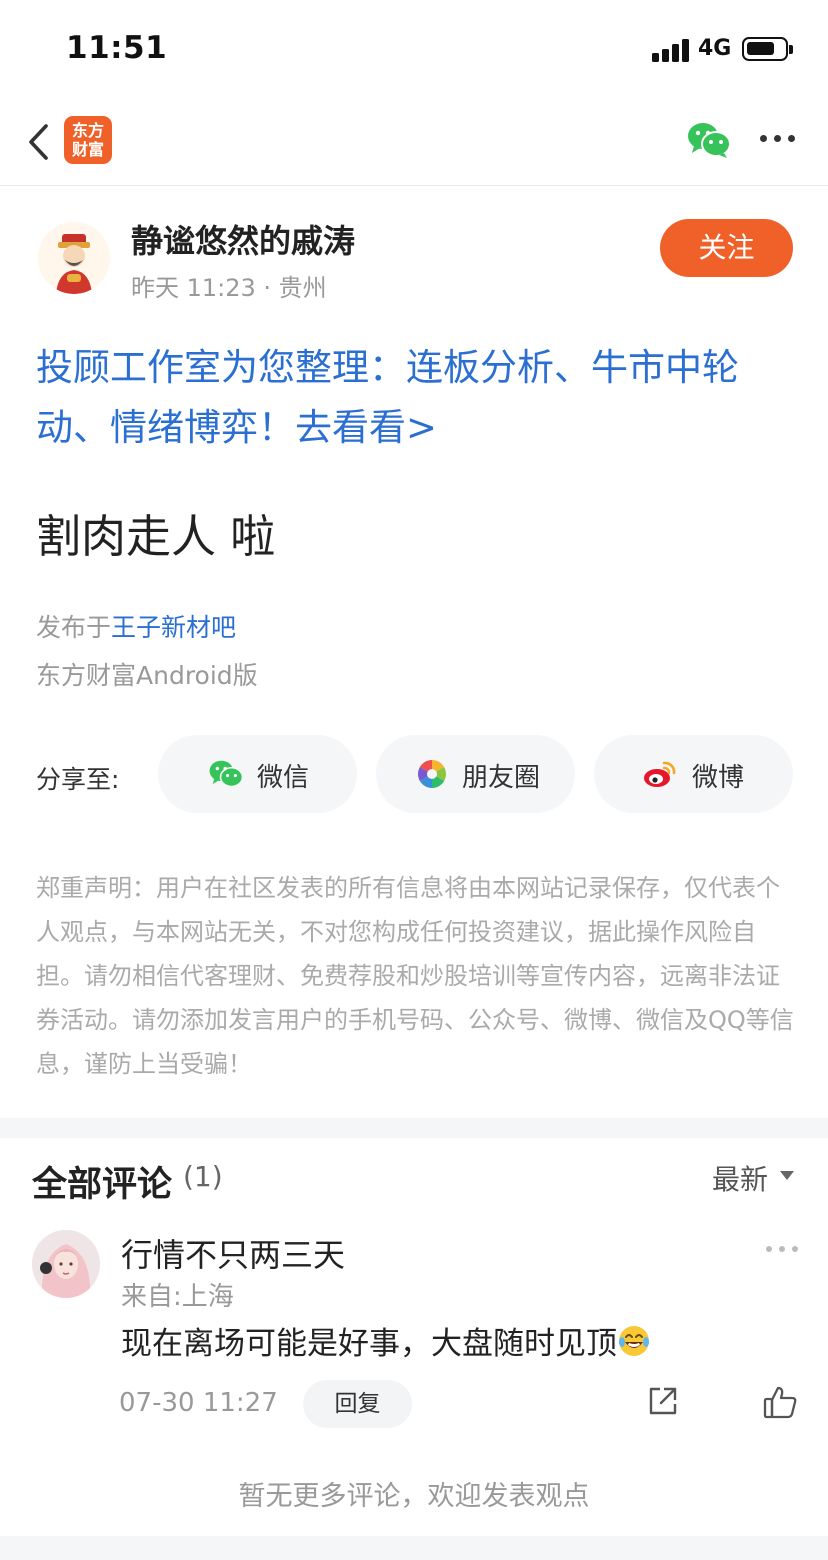  I want to click on comment-more-icon, so click(782, 1250).